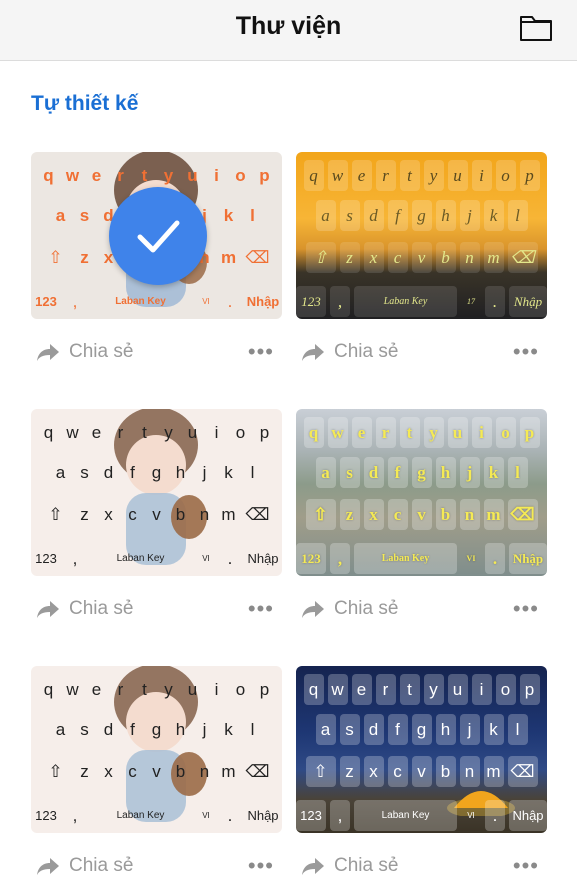  What do you see at coordinates (311, 815) in the screenshot?
I see `num-key: 123` at bounding box center [311, 815].